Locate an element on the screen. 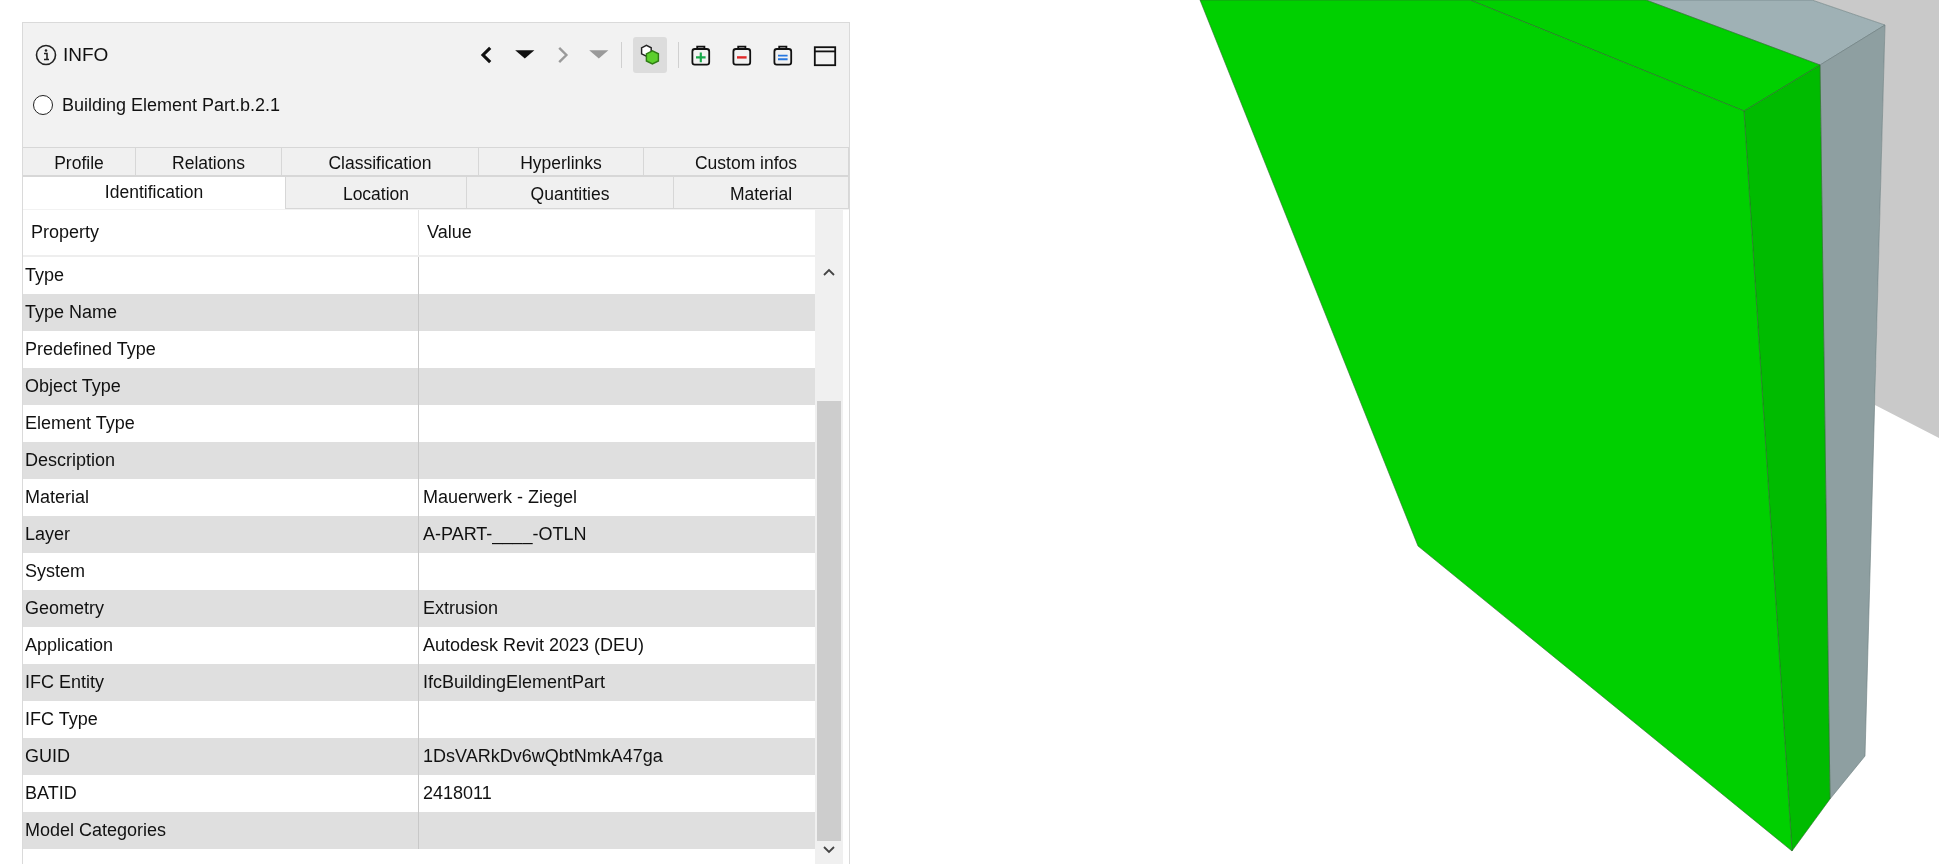 The image size is (1939, 864). property-cell: Element Type is located at coordinates (80, 423).